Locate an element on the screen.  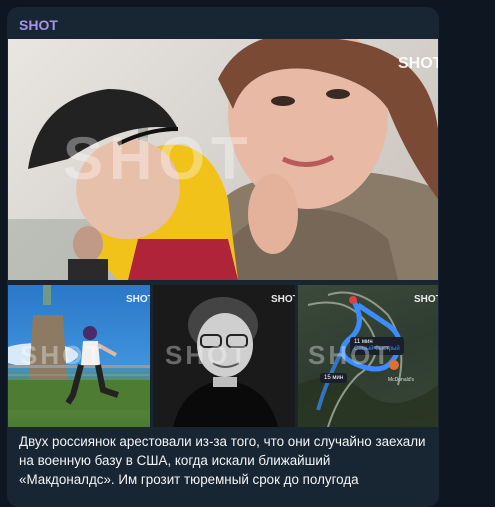
watermark-text: SHOT is located at coordinates (418, 63).